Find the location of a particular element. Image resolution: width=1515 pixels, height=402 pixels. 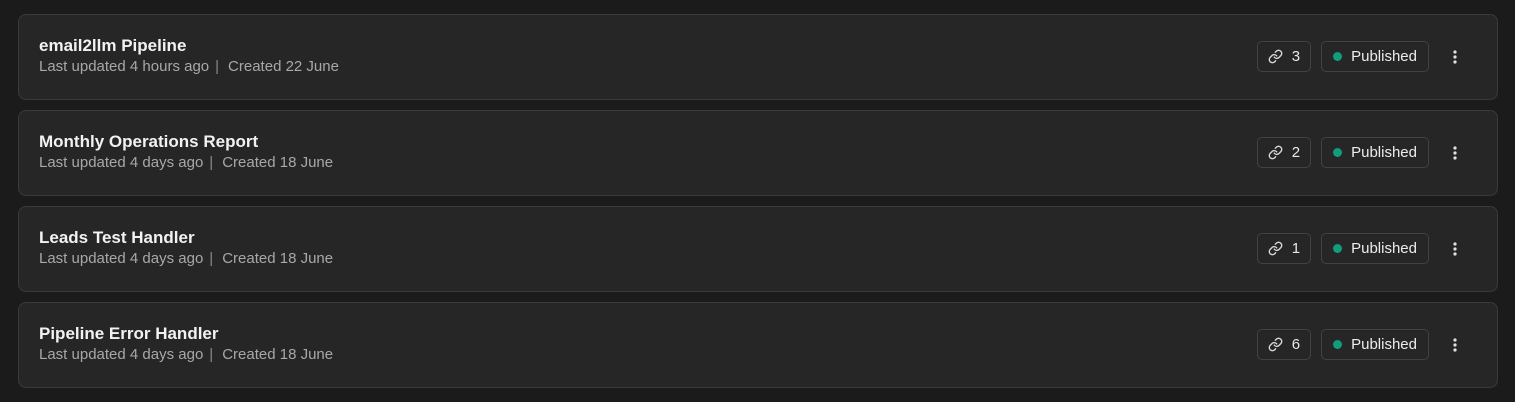

workflow-actions: 1 Published is located at coordinates (1362, 248).